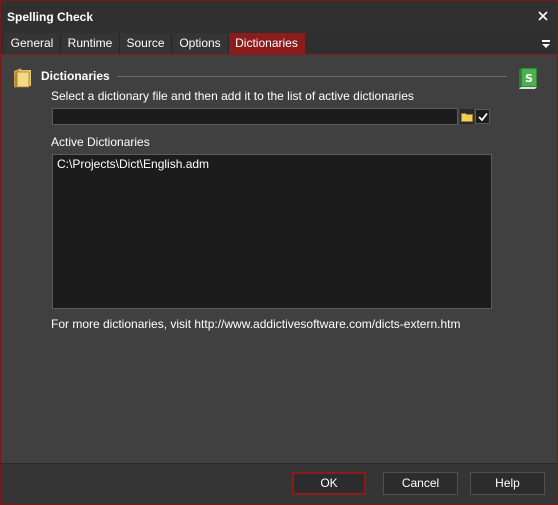 Image resolution: width=558 pixels, height=505 pixels. I want to click on tab-menu-button, so click(546, 43).